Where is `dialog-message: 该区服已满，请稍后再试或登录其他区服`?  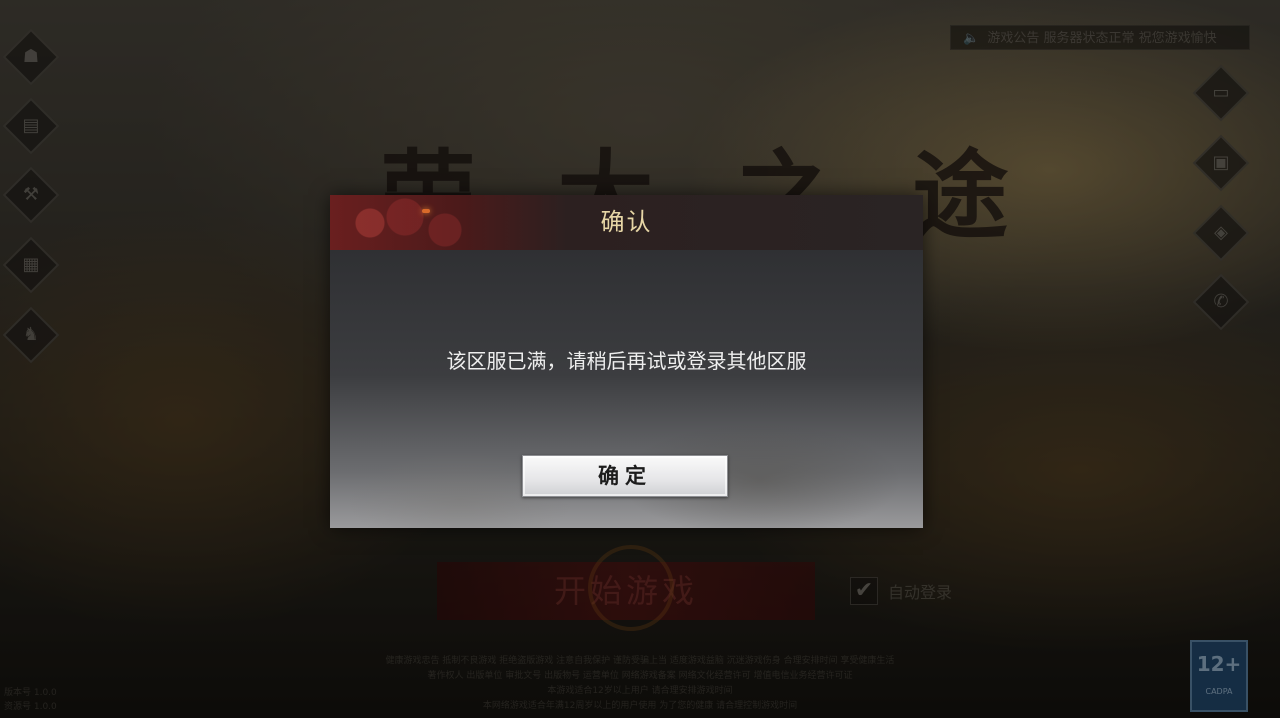 dialog-message: 该区服已满，请稍后再试或登录其他区服 is located at coordinates (626, 361).